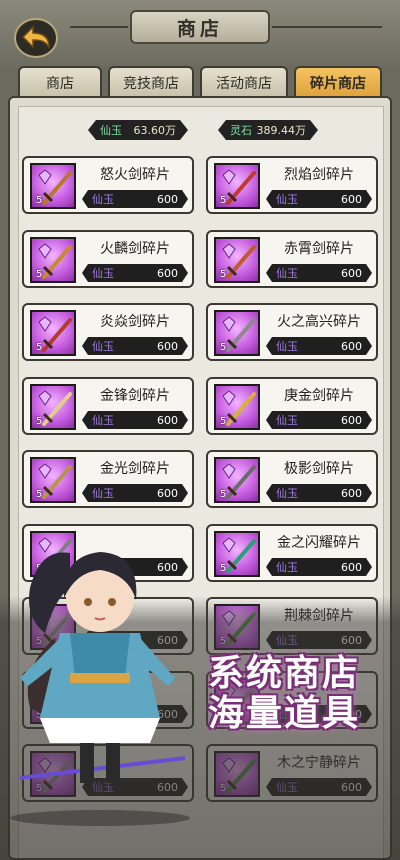  I want to click on item-name: 金光剑碎片, so click(135, 469).